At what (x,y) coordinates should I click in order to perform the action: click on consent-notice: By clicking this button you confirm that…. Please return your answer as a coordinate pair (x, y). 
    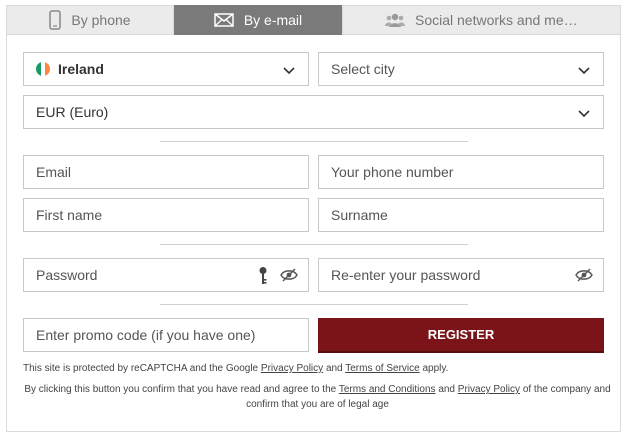
    Looking at the image, I should click on (317, 397).